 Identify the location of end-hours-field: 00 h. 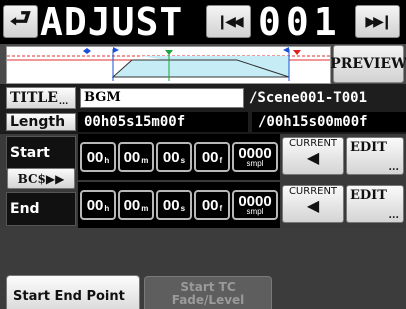
(98, 205).